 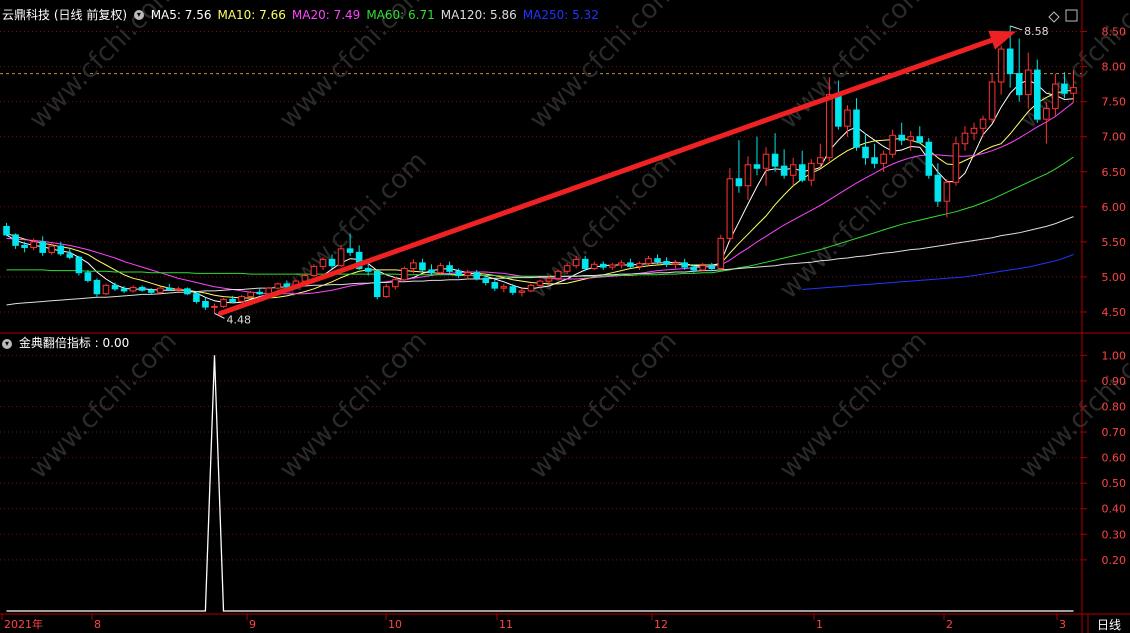 I want to click on price-tick-label: 7.00, so click(x=1114, y=137).